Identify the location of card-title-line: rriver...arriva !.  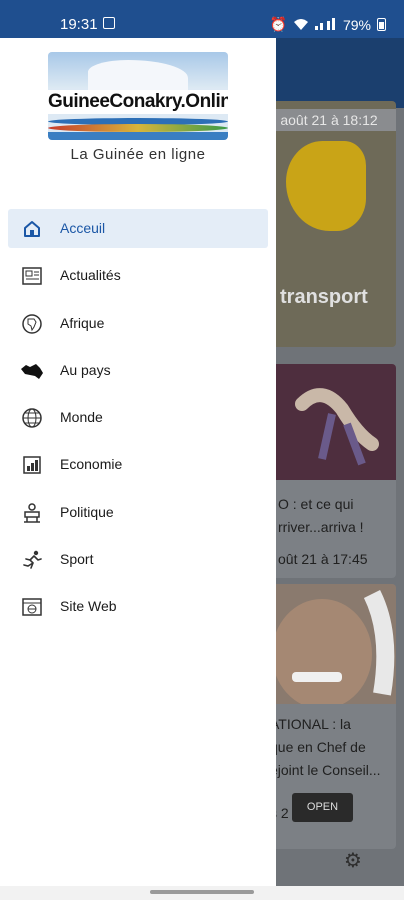
(321, 527).